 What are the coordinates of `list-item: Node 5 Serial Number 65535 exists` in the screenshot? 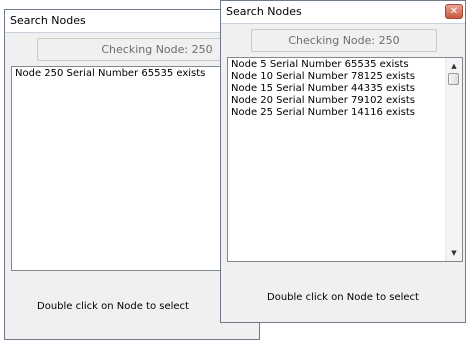 It's located at (338, 65).